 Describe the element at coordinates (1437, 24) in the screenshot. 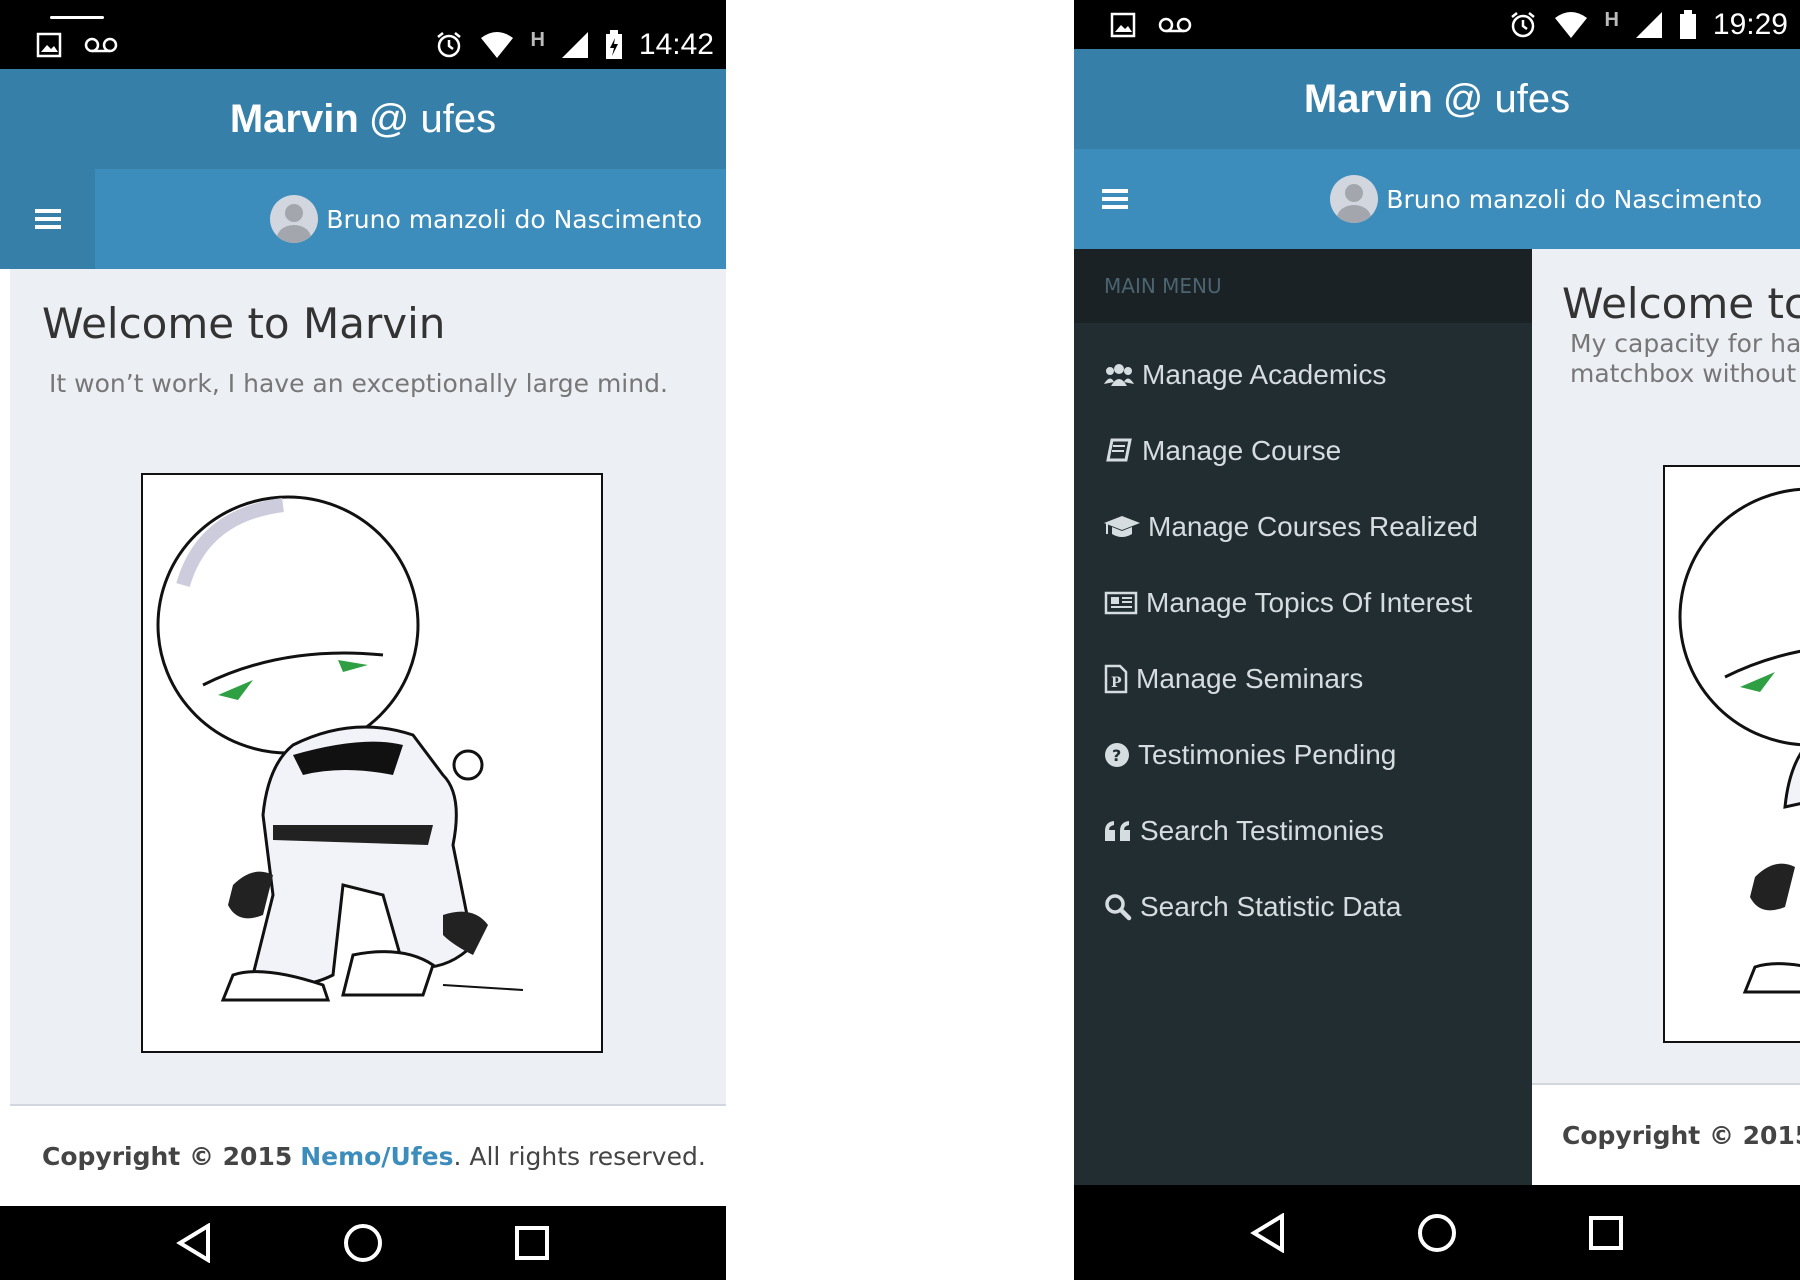

I see `status-bar: H 19:29` at that location.